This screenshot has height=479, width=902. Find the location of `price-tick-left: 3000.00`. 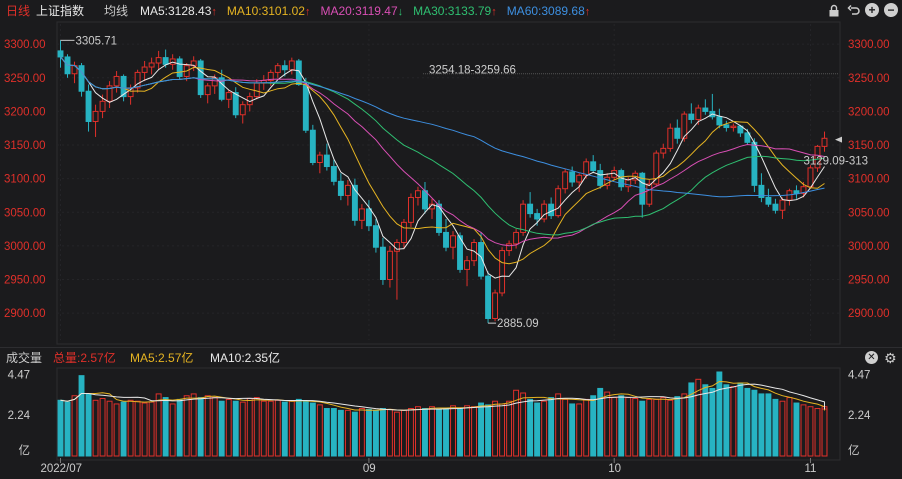

price-tick-left: 3000.00 is located at coordinates (25, 247).